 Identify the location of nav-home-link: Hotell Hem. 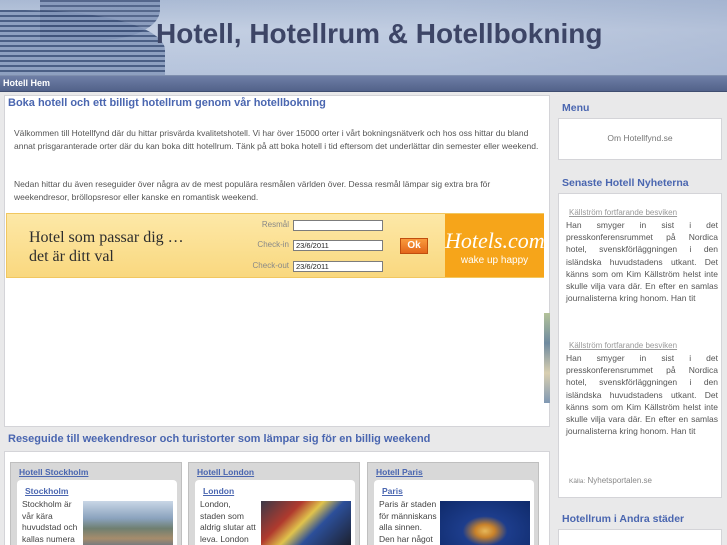
(26, 83).